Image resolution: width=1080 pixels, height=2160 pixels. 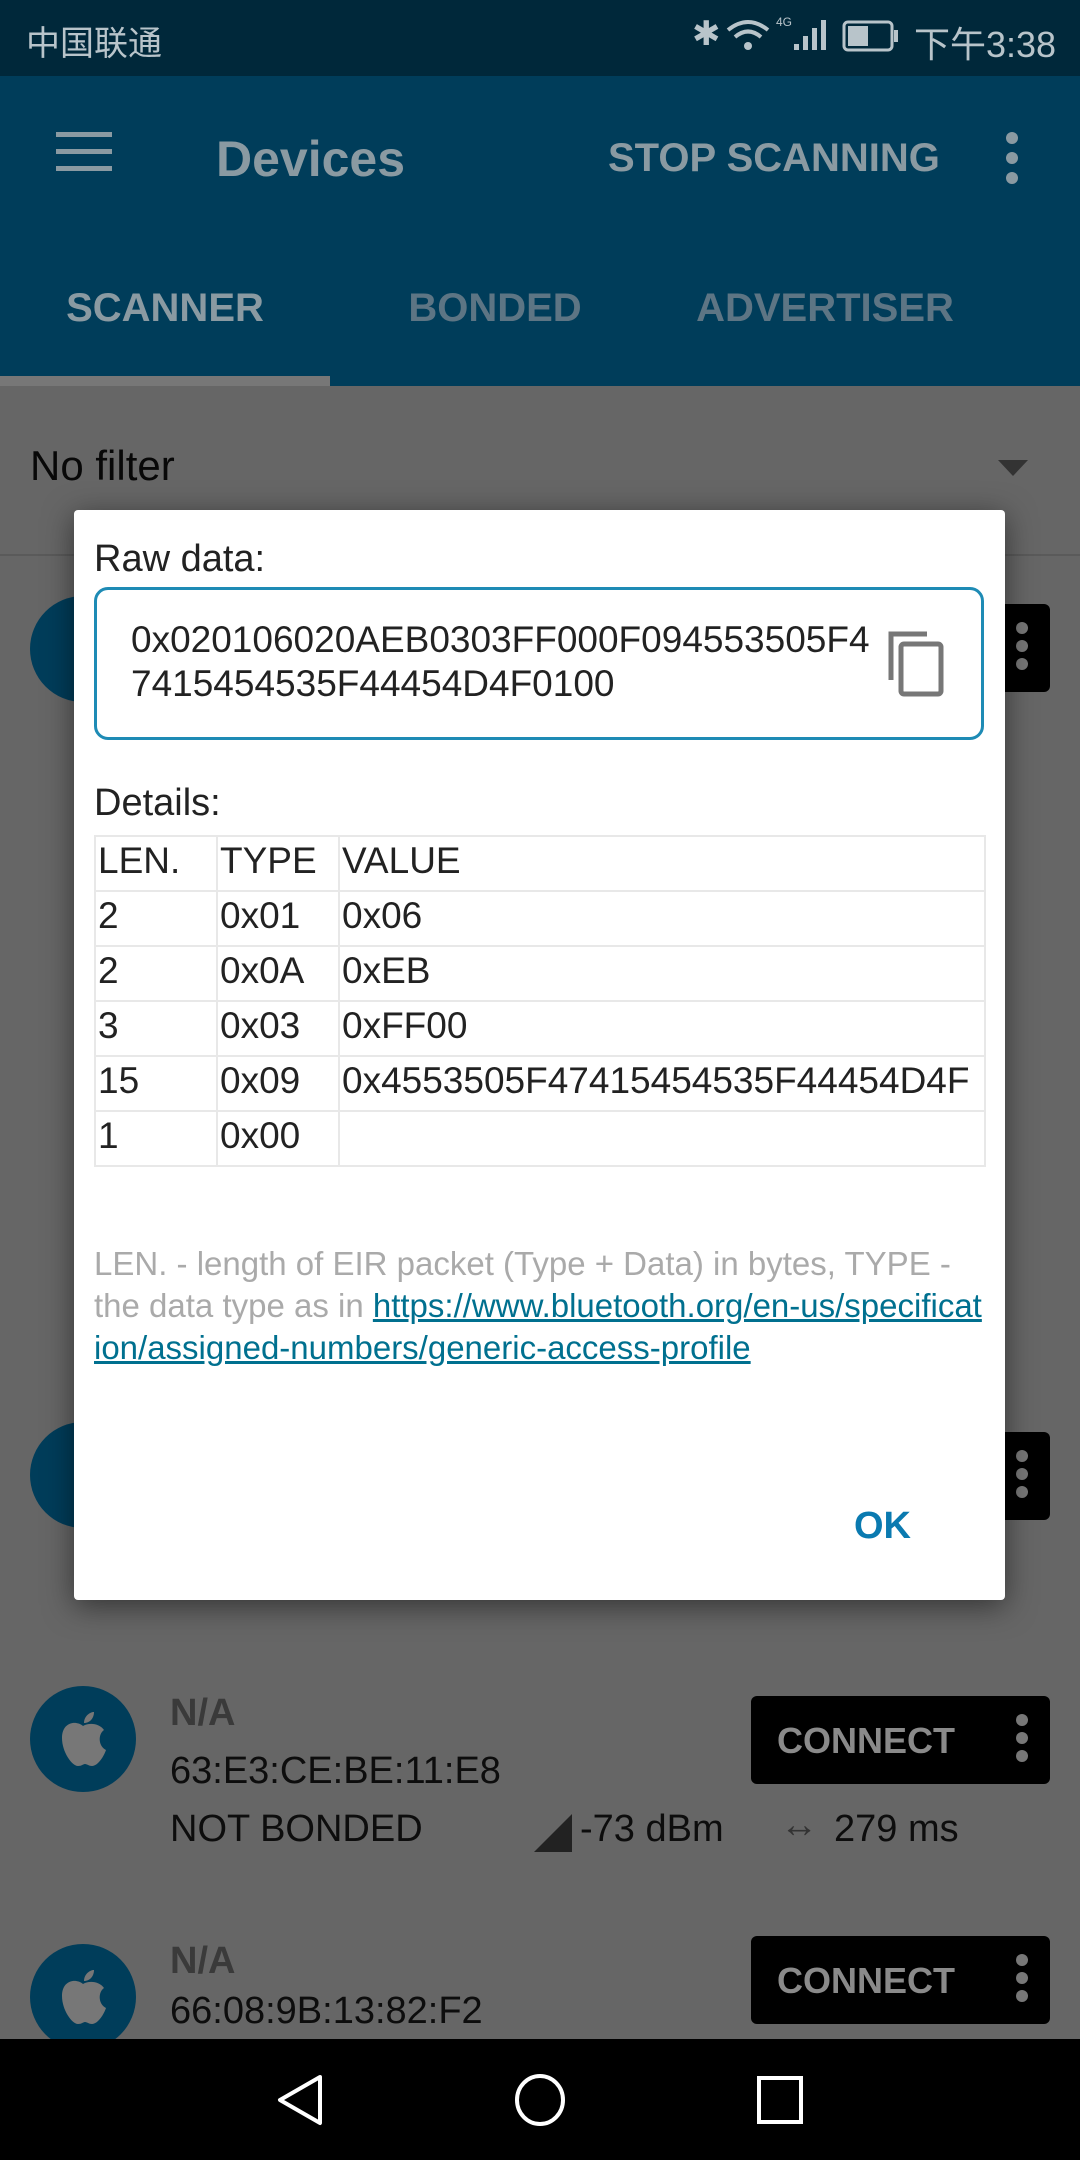 I want to click on status-bar: 中国联通 ✱ 4G 下午3:38, so click(x=540, y=38).